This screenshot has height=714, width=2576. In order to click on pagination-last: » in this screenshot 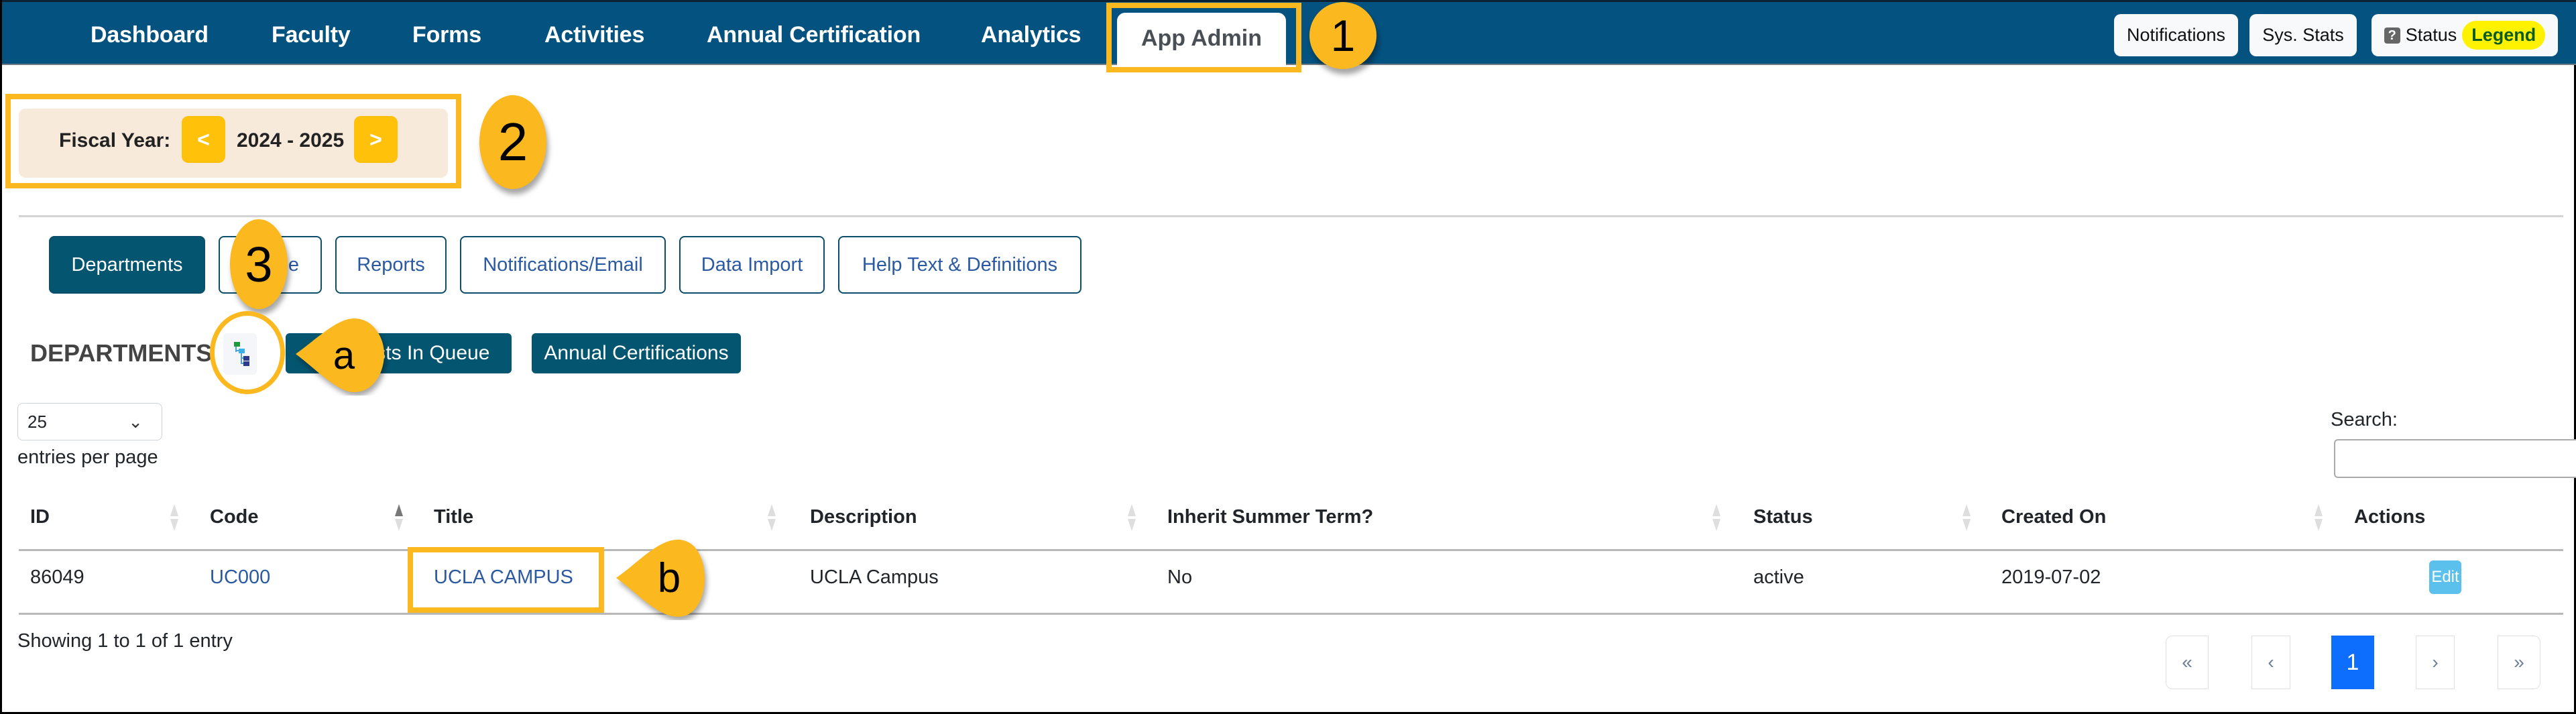, I will do `click(2519, 662)`.